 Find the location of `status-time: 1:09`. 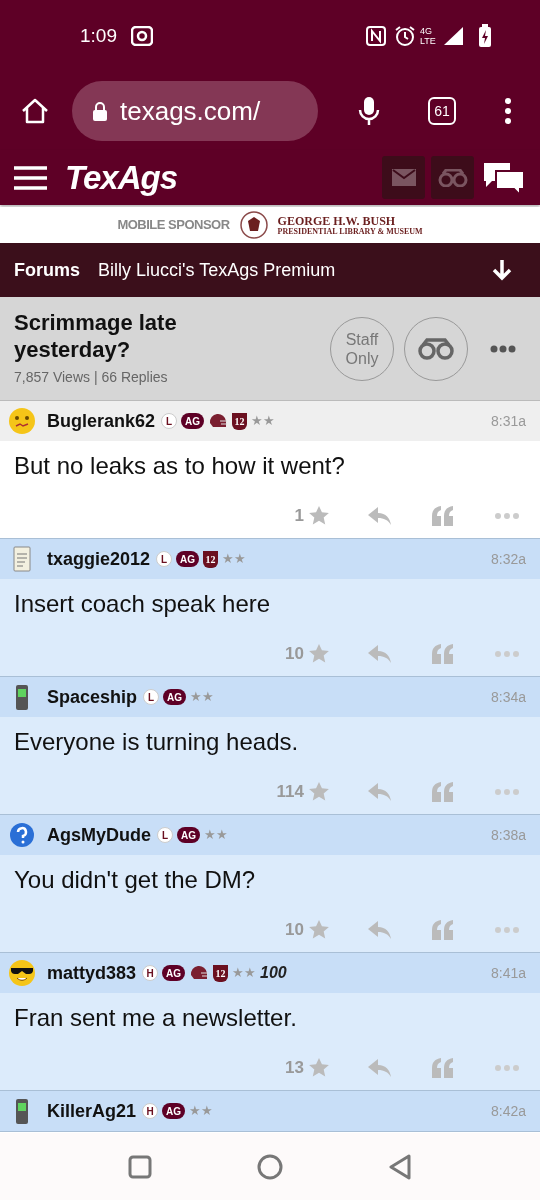

status-time: 1:09 is located at coordinates (98, 35).